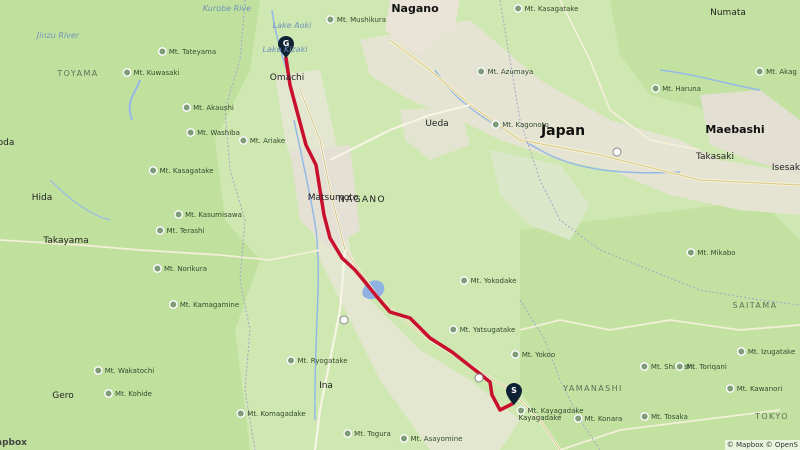 This screenshot has height=450, width=800. I want to click on mapbox-logo: apbox, so click(13, 443).